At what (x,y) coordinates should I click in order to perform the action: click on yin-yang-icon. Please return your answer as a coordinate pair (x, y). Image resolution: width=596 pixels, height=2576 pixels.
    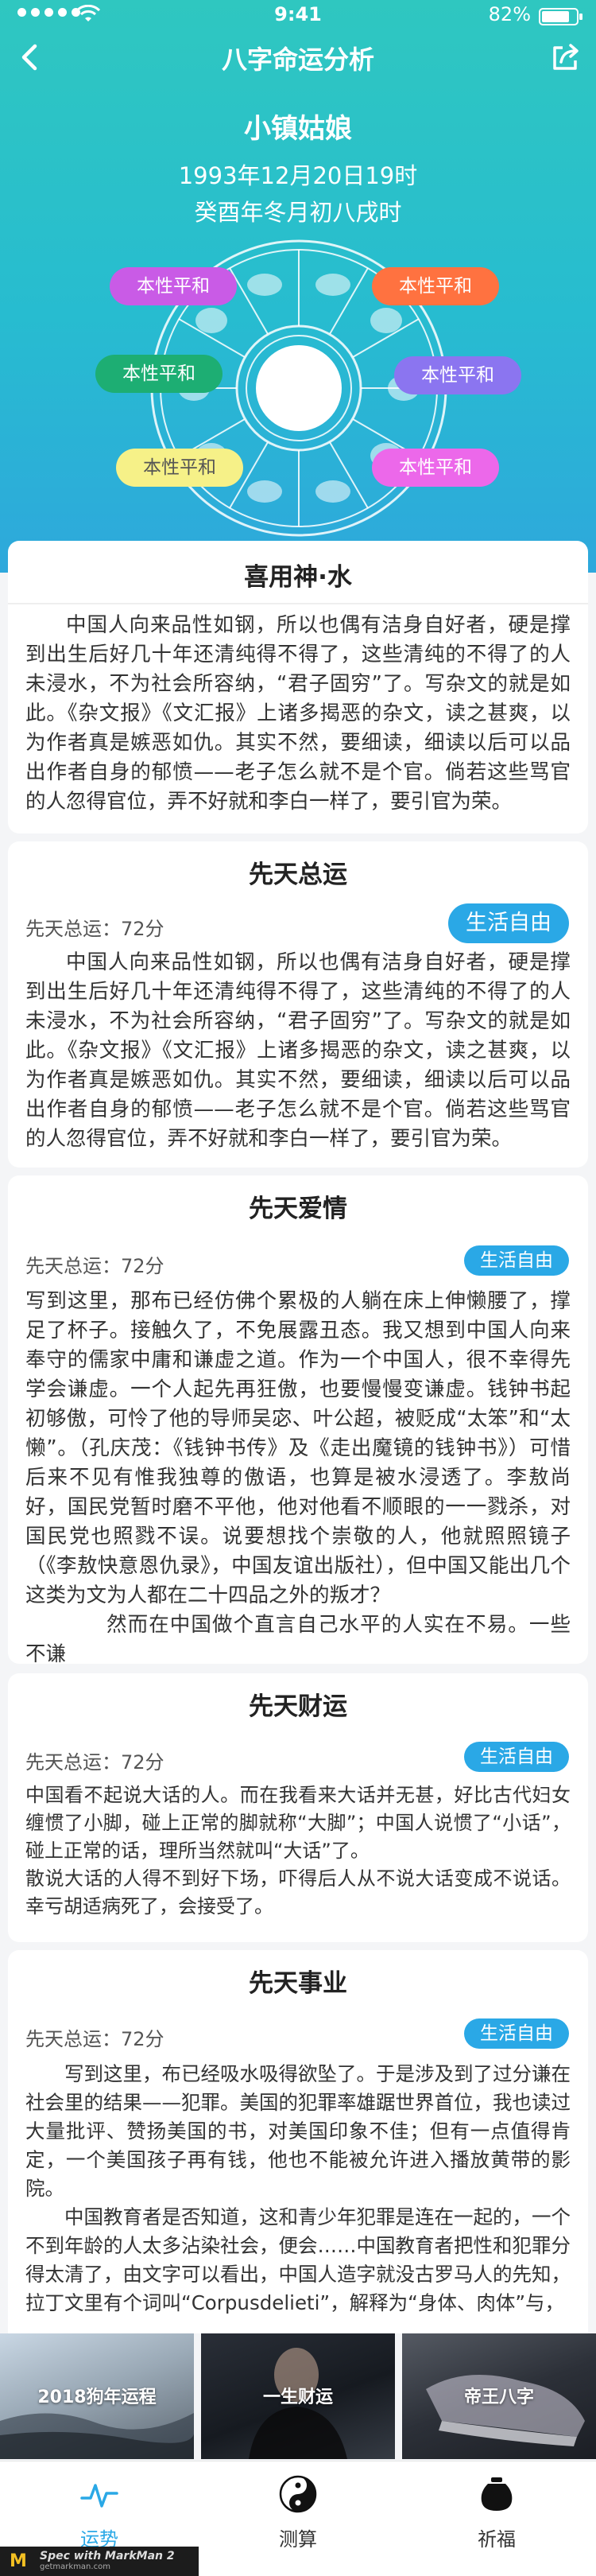
    Looking at the image, I should click on (298, 2494).